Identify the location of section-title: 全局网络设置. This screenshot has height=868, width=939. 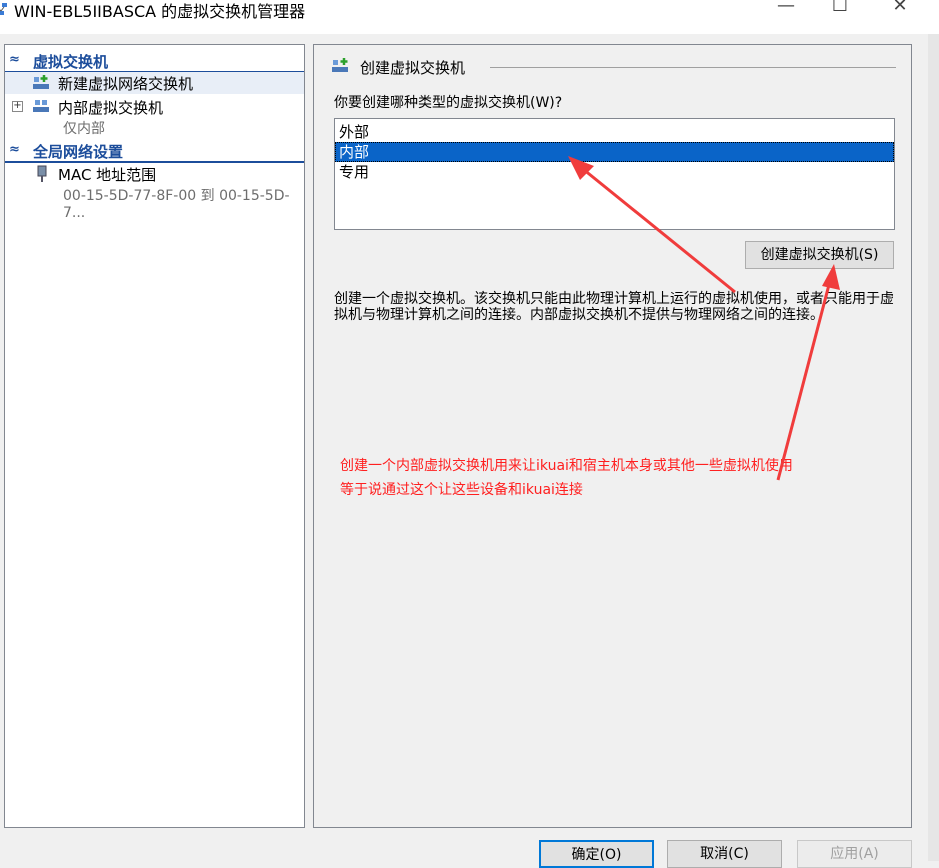
(78, 152).